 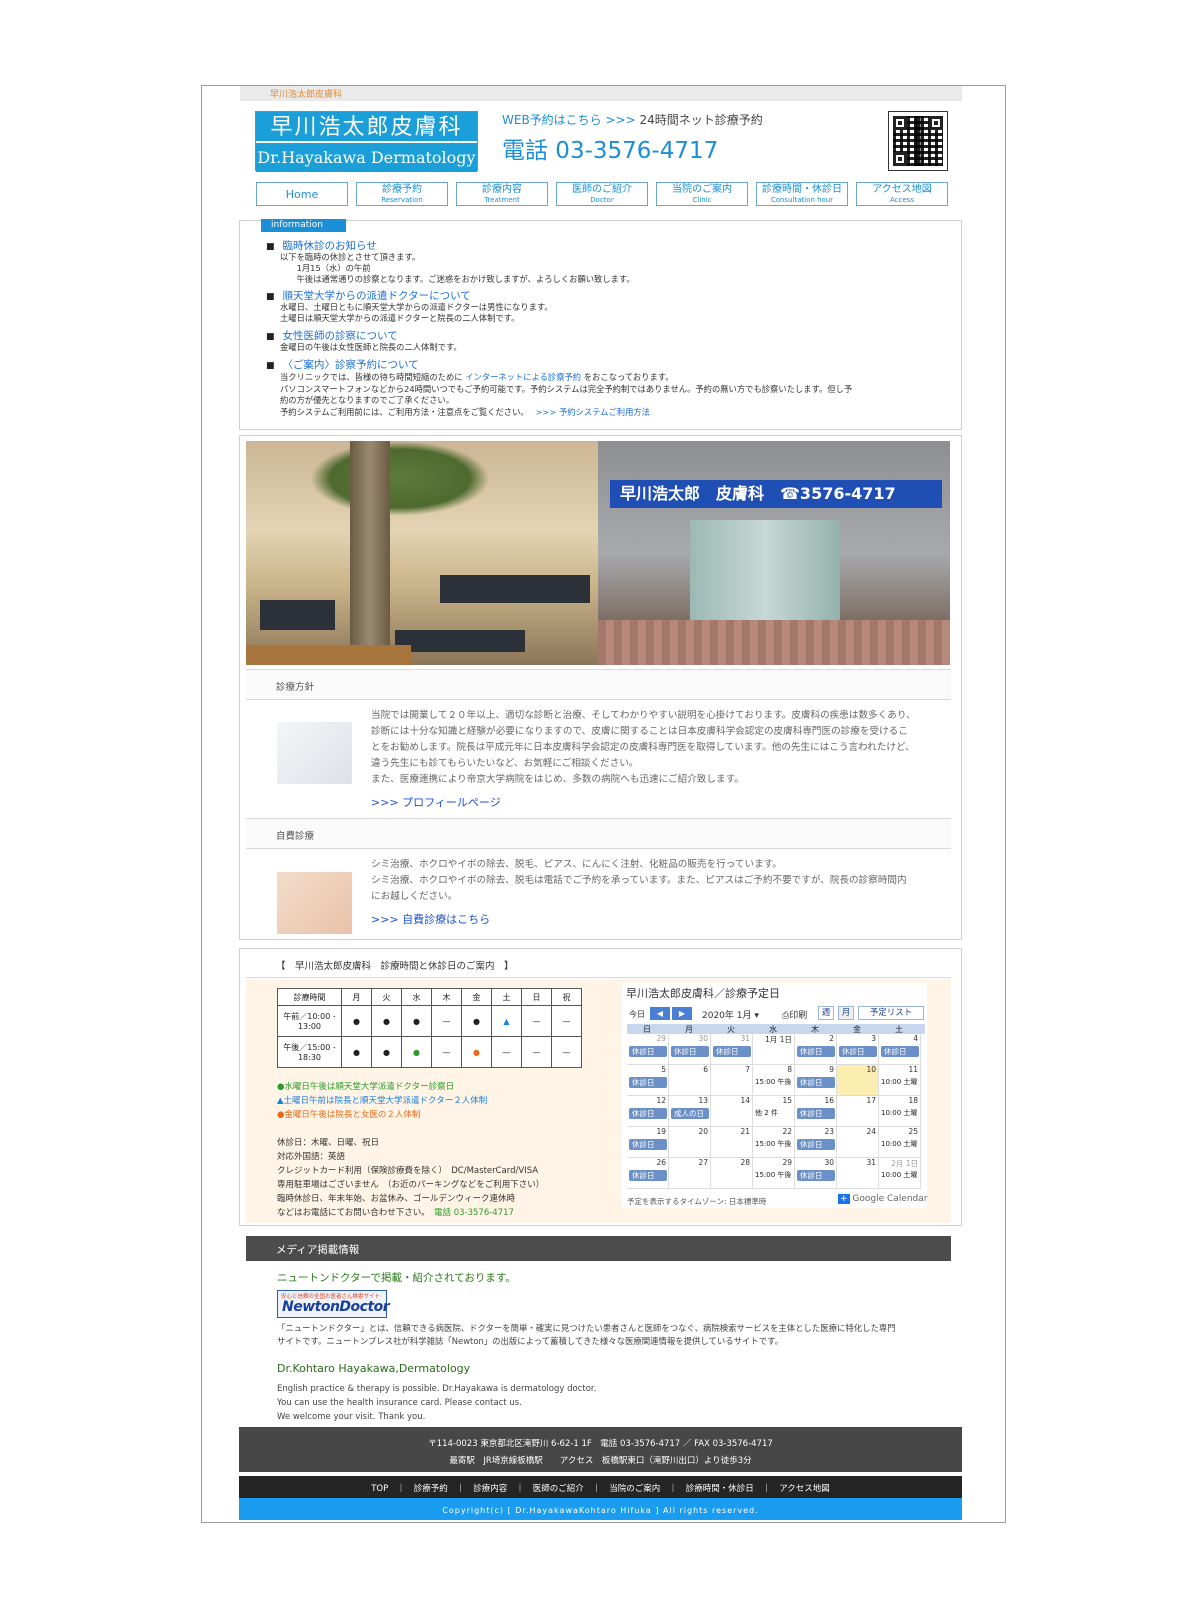 I want to click on calendar-day: 24, so click(x=858, y=1142).